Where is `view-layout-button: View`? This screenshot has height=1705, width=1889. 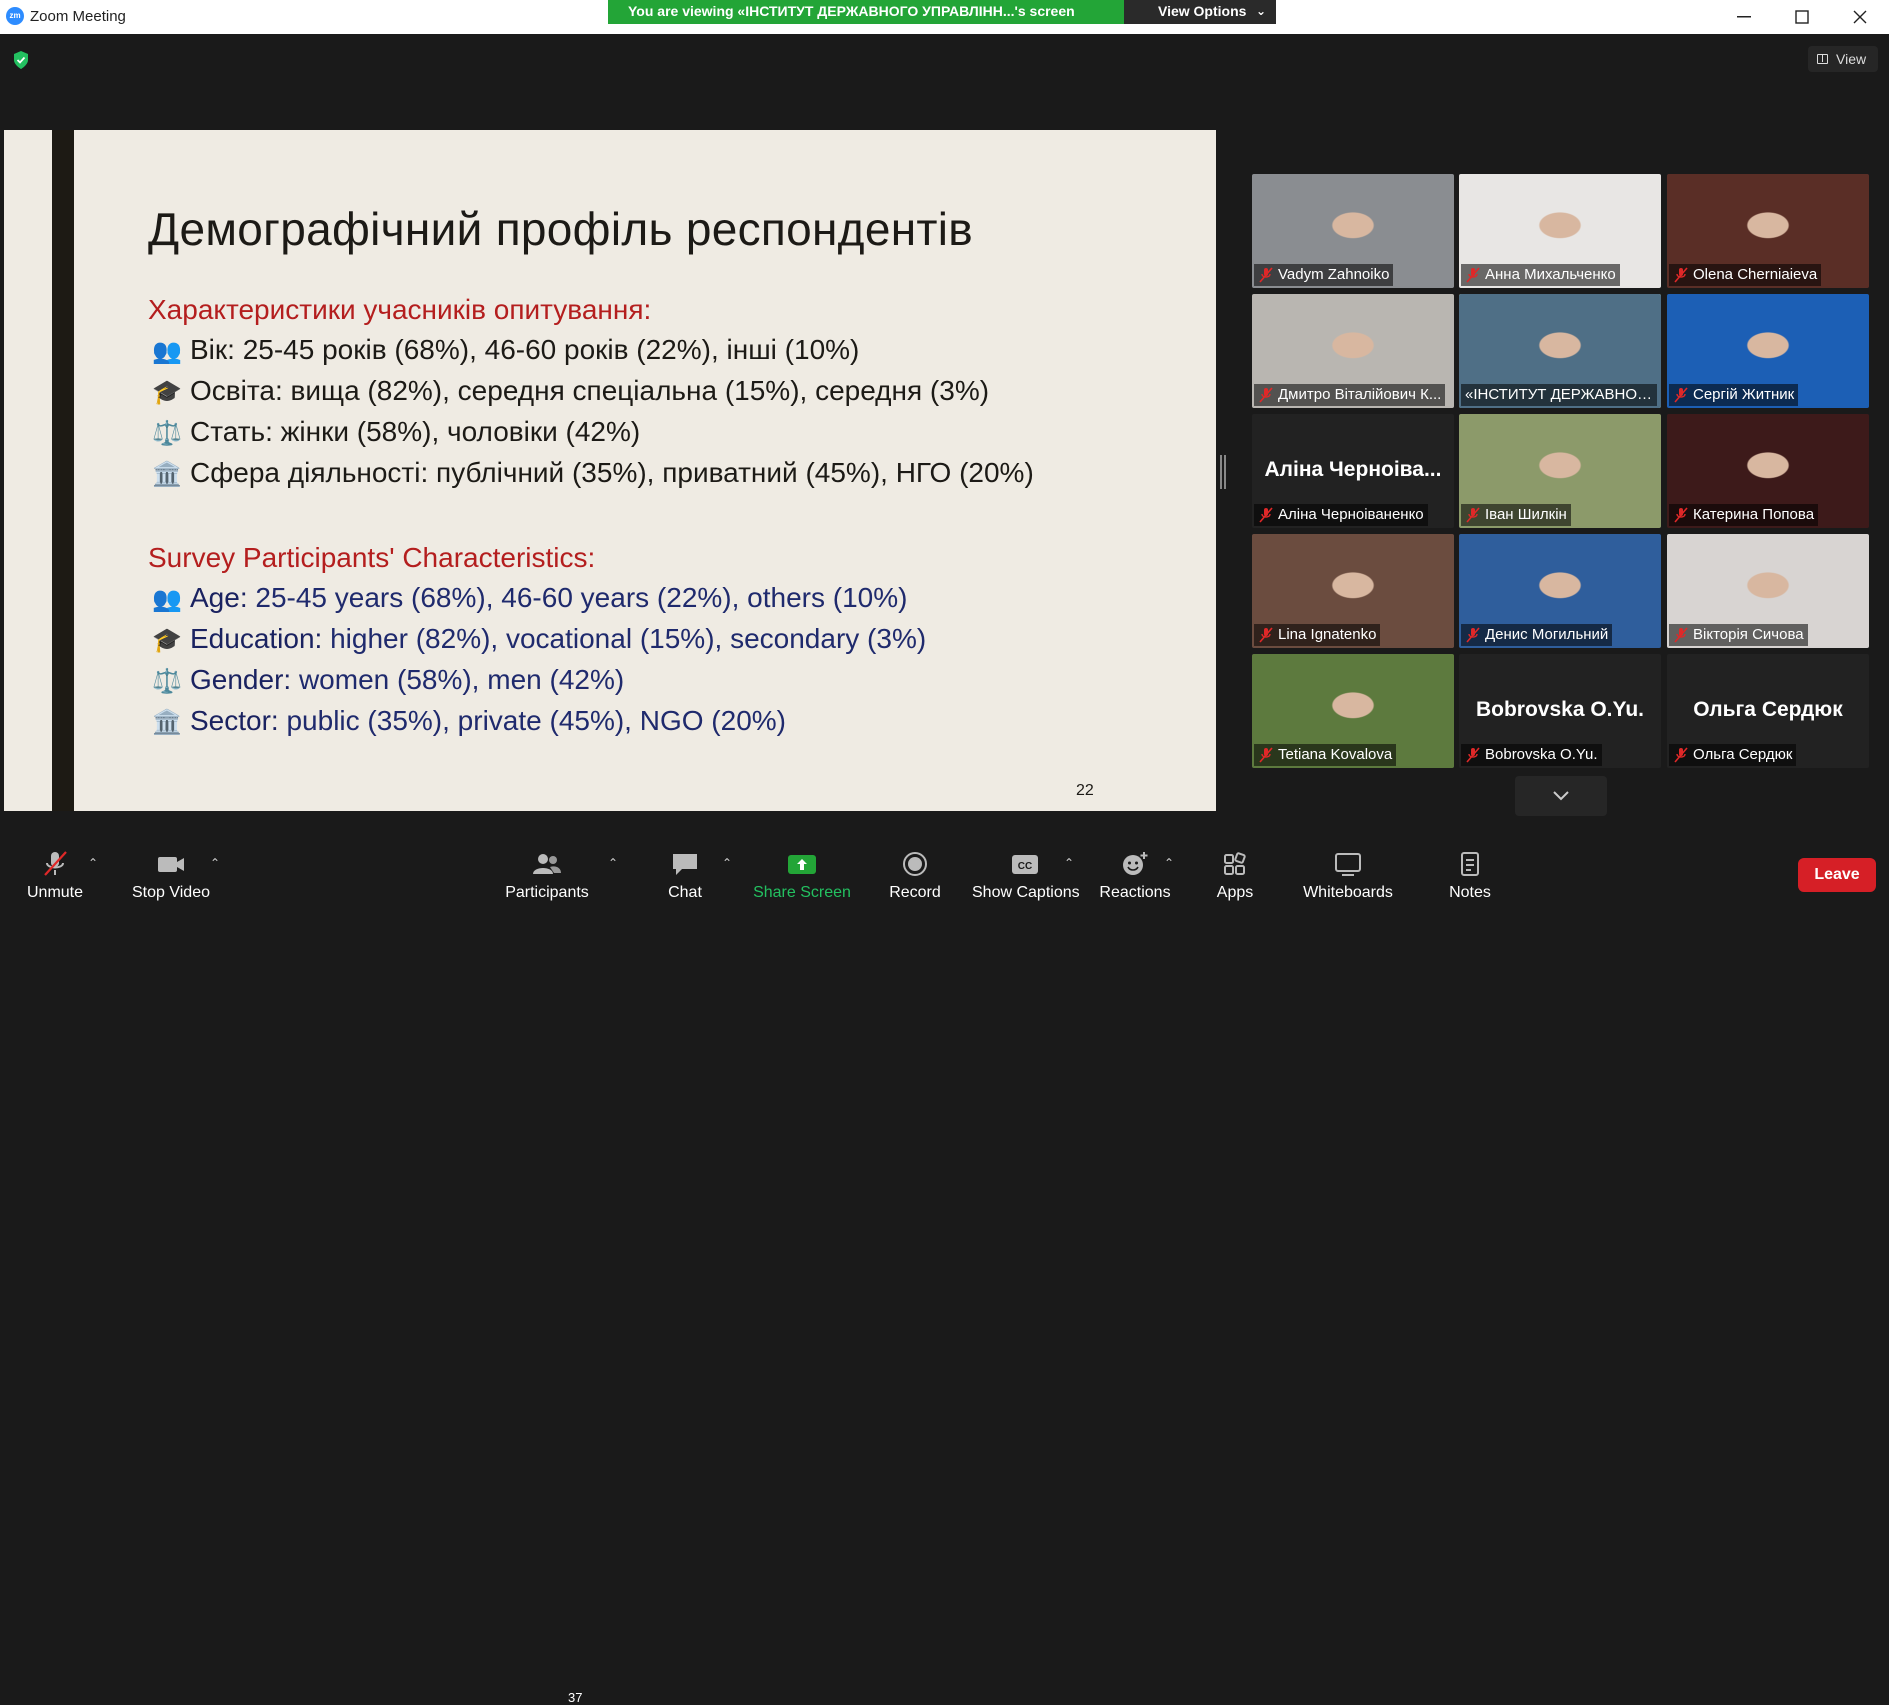 view-layout-button: View is located at coordinates (1843, 59).